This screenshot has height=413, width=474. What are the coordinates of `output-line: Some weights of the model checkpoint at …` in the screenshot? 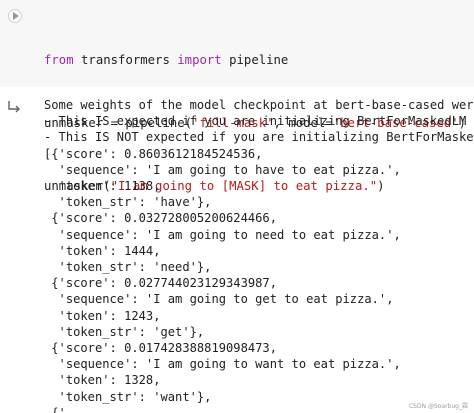 It's located at (259, 105).